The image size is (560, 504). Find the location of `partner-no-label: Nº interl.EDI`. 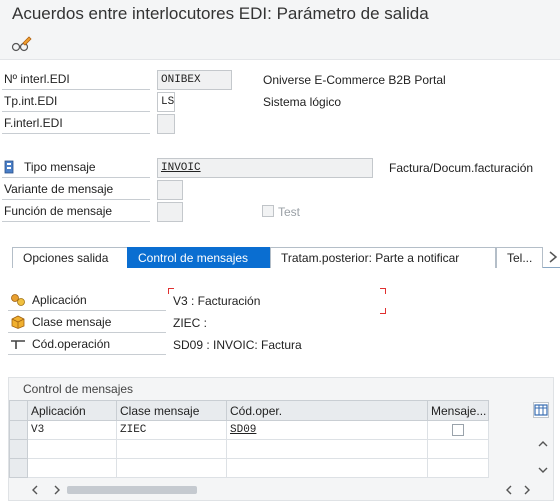

partner-no-label: Nº interl.EDI is located at coordinates (76, 79).